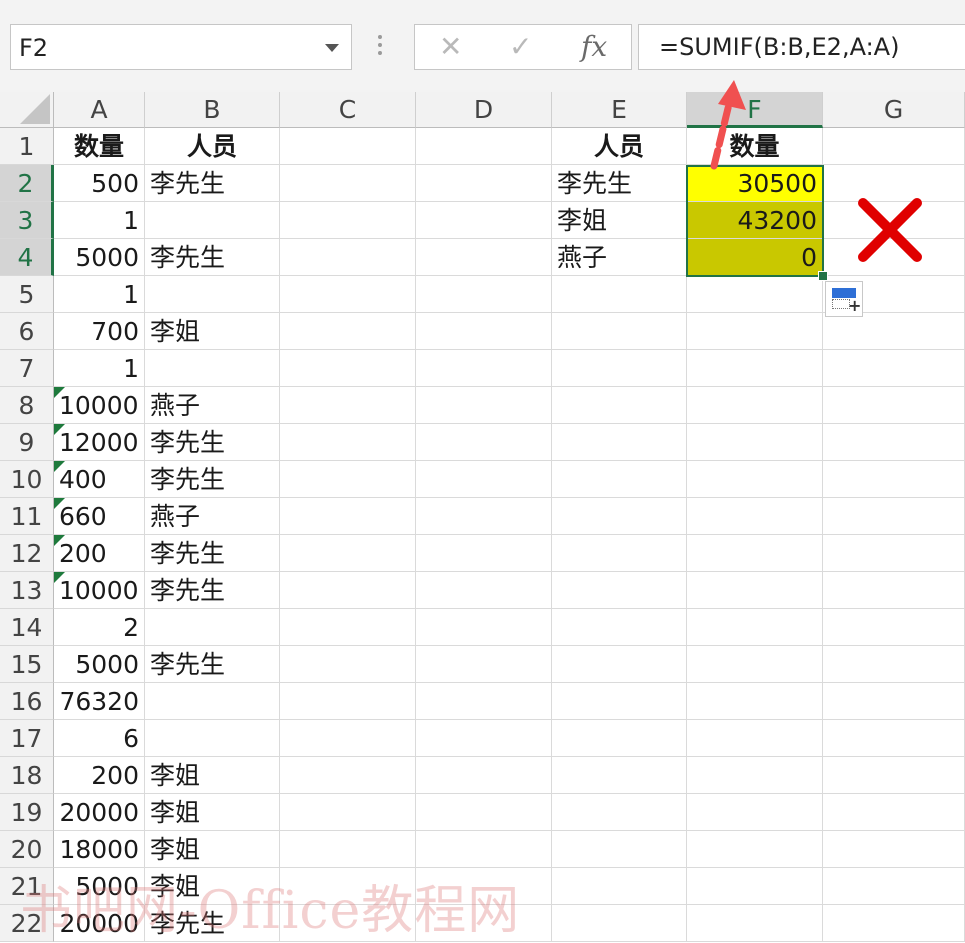 The image size is (965, 943). I want to click on cell-a10: 400, so click(99, 479).